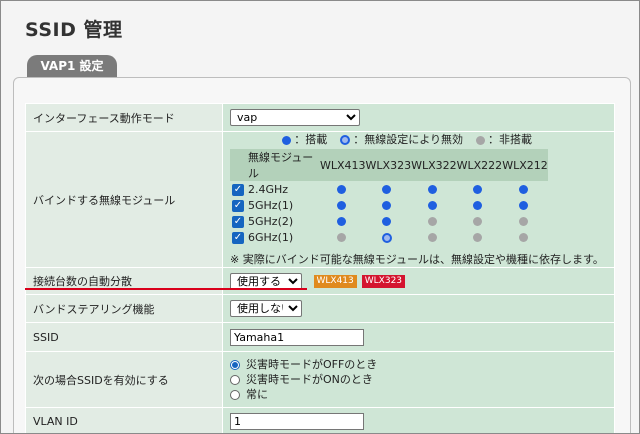  What do you see at coordinates (266, 308) in the screenshot?
I see `band-steering-select: 使用しない` at bounding box center [266, 308].